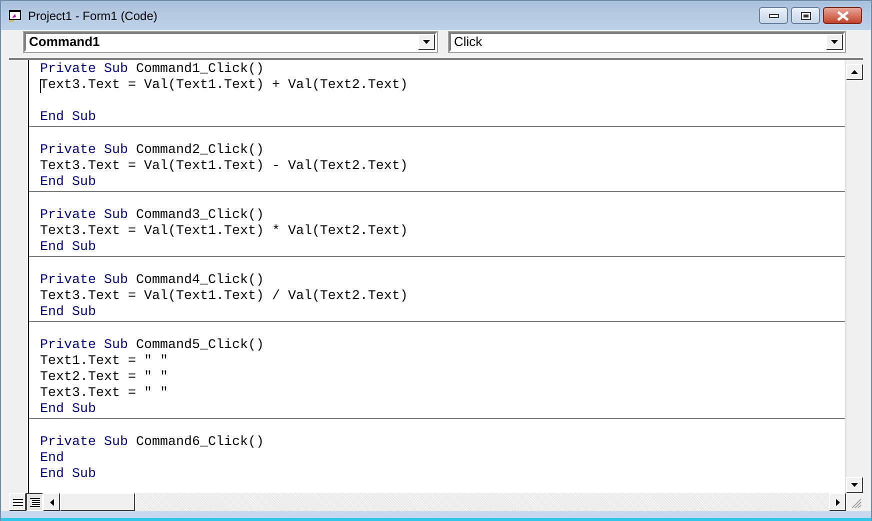  Describe the element at coordinates (224, 167) in the screenshot. I see `code-line: Text3.Text = Val(Text1.Text) - Val(Text2.Text)` at that location.